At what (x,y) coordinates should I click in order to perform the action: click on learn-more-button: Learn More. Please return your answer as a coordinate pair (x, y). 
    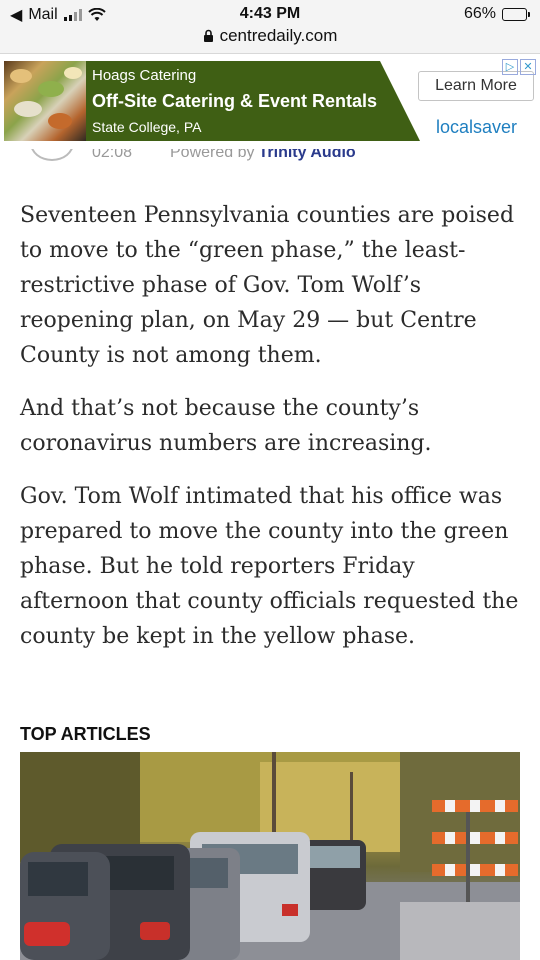
    Looking at the image, I should click on (476, 86).